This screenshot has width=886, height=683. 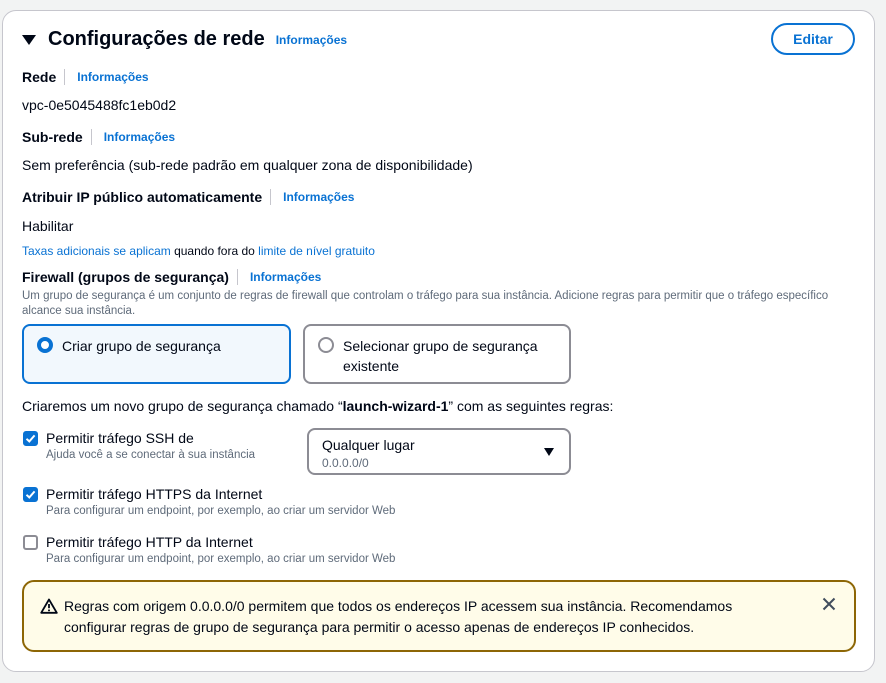 I want to click on section-header: Configurações de rede Informações, so click(x=184, y=39).